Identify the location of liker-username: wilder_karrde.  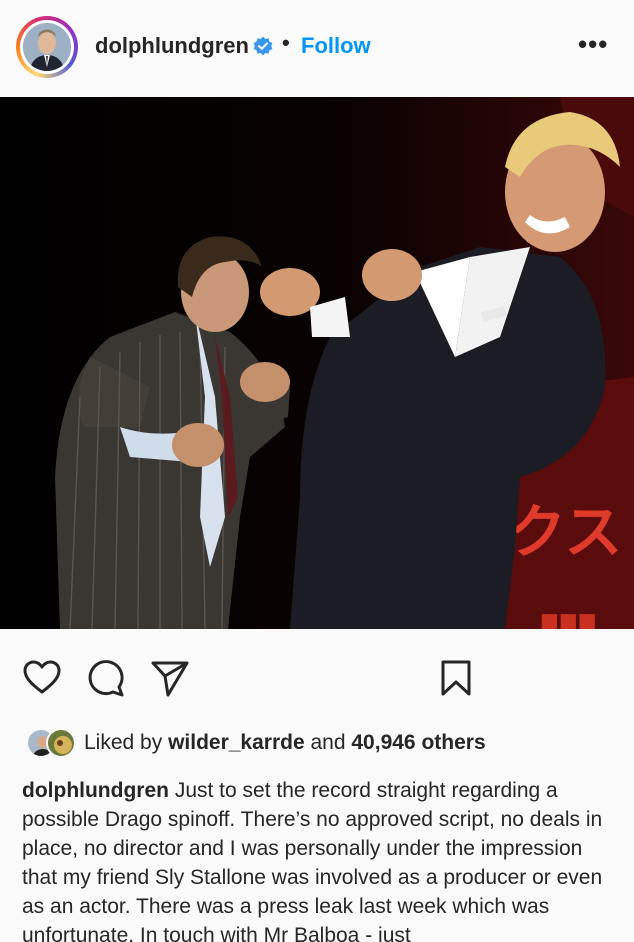
(236, 742).